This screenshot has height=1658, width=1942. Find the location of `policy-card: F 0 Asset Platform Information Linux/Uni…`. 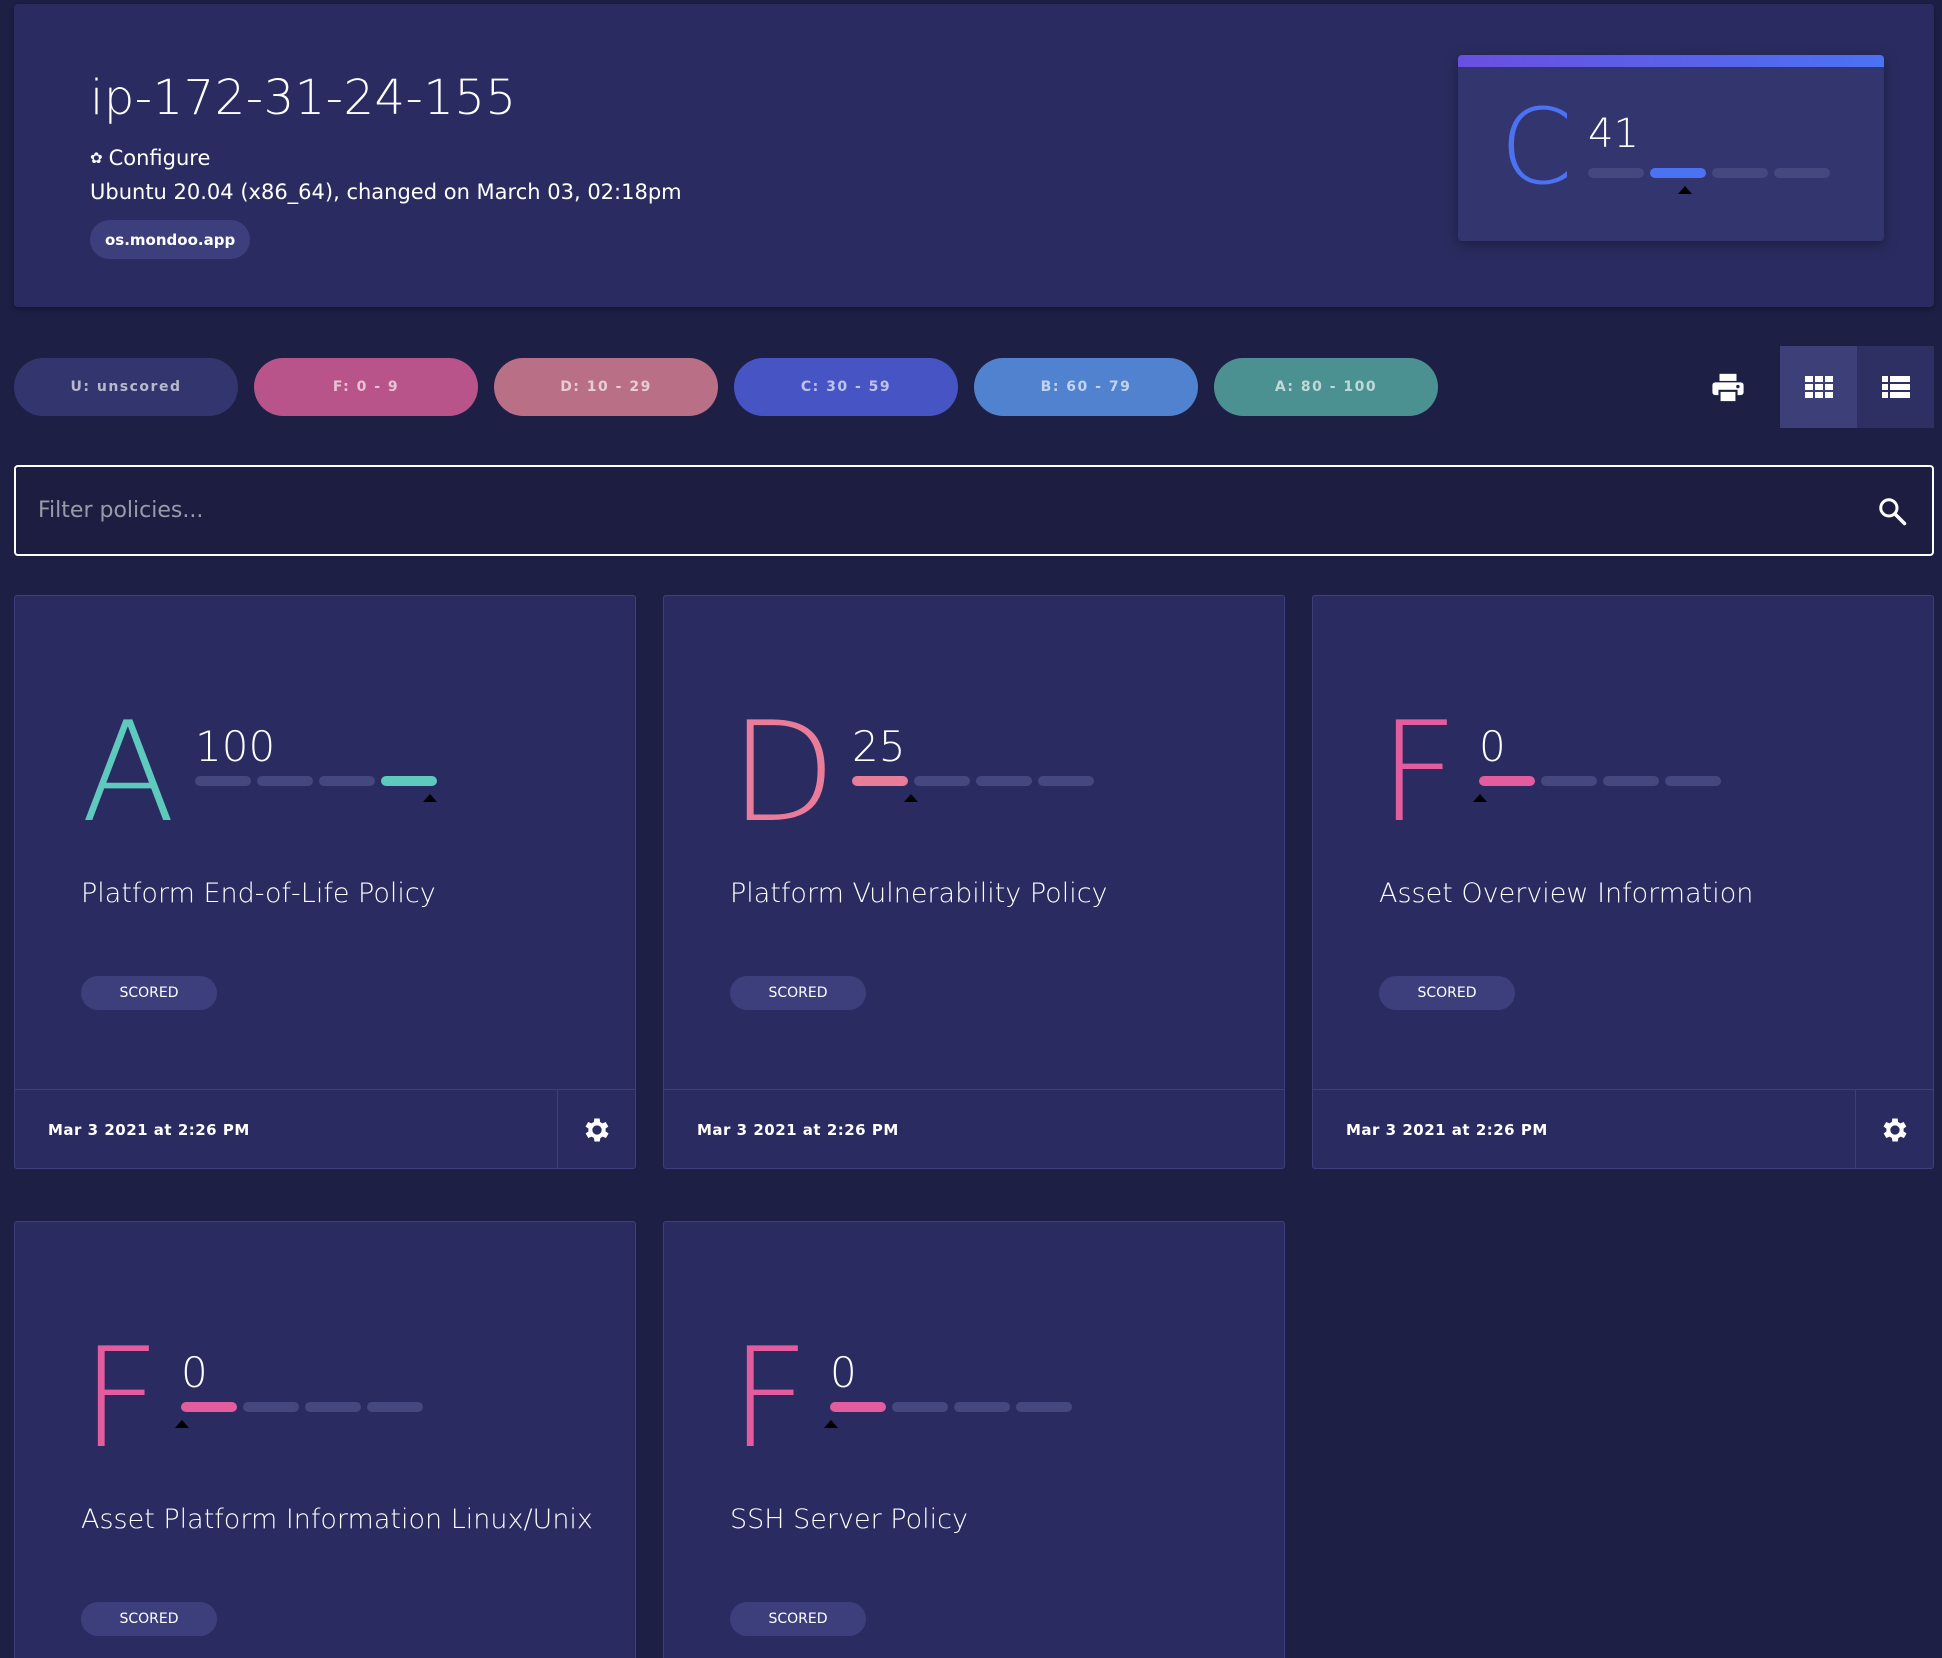

policy-card: F 0 Asset Platform Information Linux/Uni… is located at coordinates (325, 1439).